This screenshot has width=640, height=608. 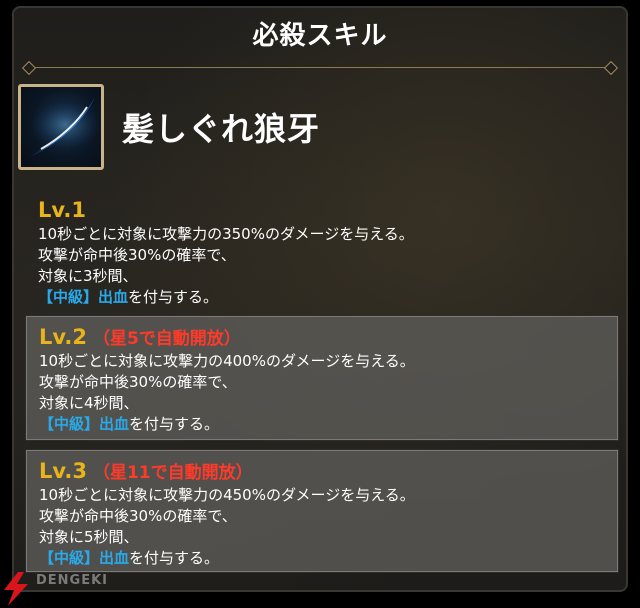 I want to click on divider-line, so click(x=320, y=67).